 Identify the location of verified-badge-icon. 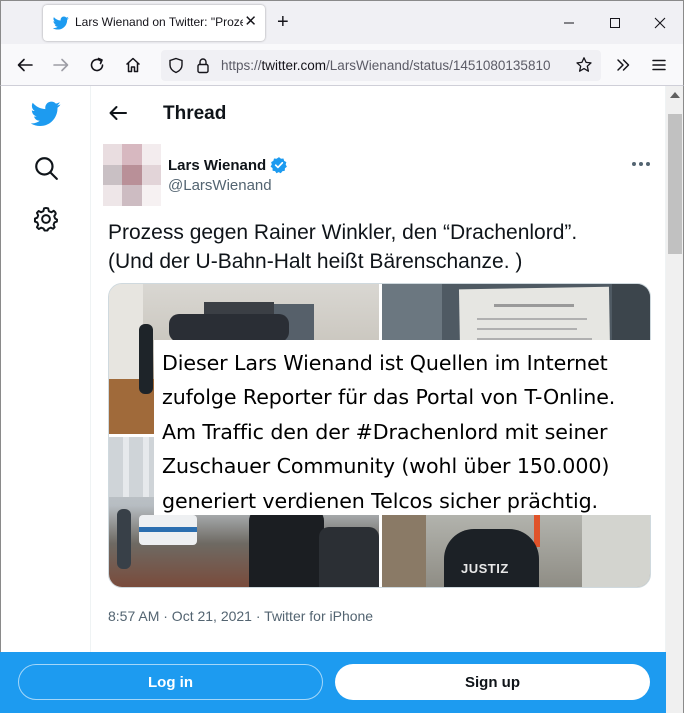
(279, 165).